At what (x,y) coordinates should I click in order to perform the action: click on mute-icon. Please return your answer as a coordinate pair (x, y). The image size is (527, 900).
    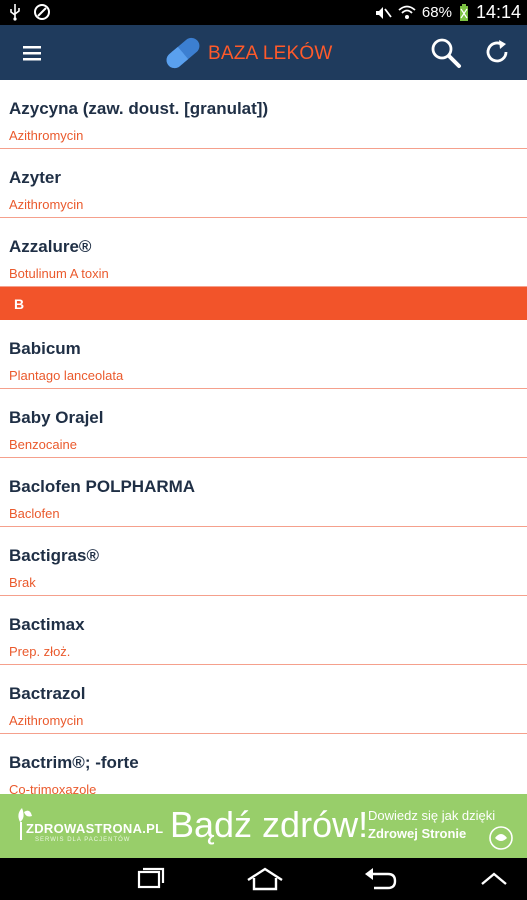
    Looking at the image, I should click on (383, 12).